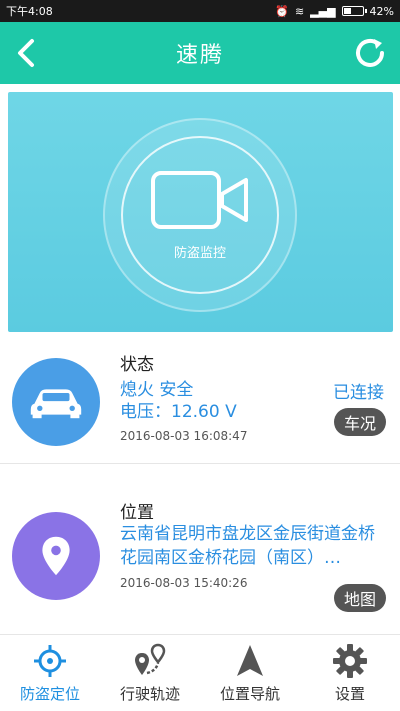 Image resolution: width=400 pixels, height=711 pixels. I want to click on status-heading: 状态, so click(137, 365).